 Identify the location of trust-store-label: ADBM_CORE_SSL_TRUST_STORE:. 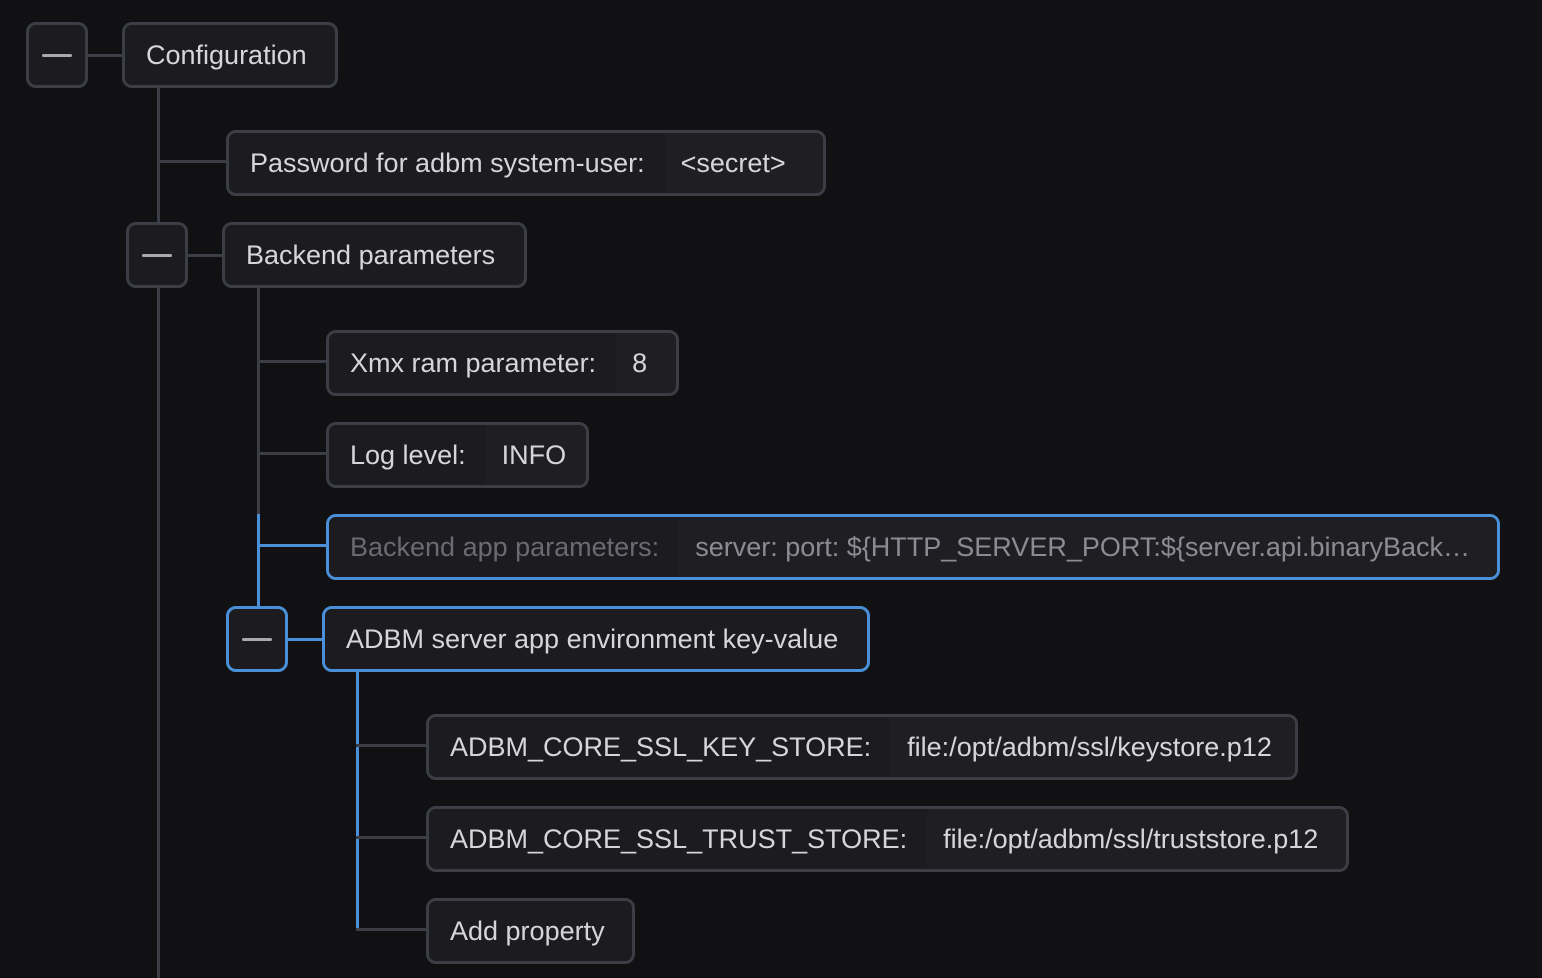
(678, 839).